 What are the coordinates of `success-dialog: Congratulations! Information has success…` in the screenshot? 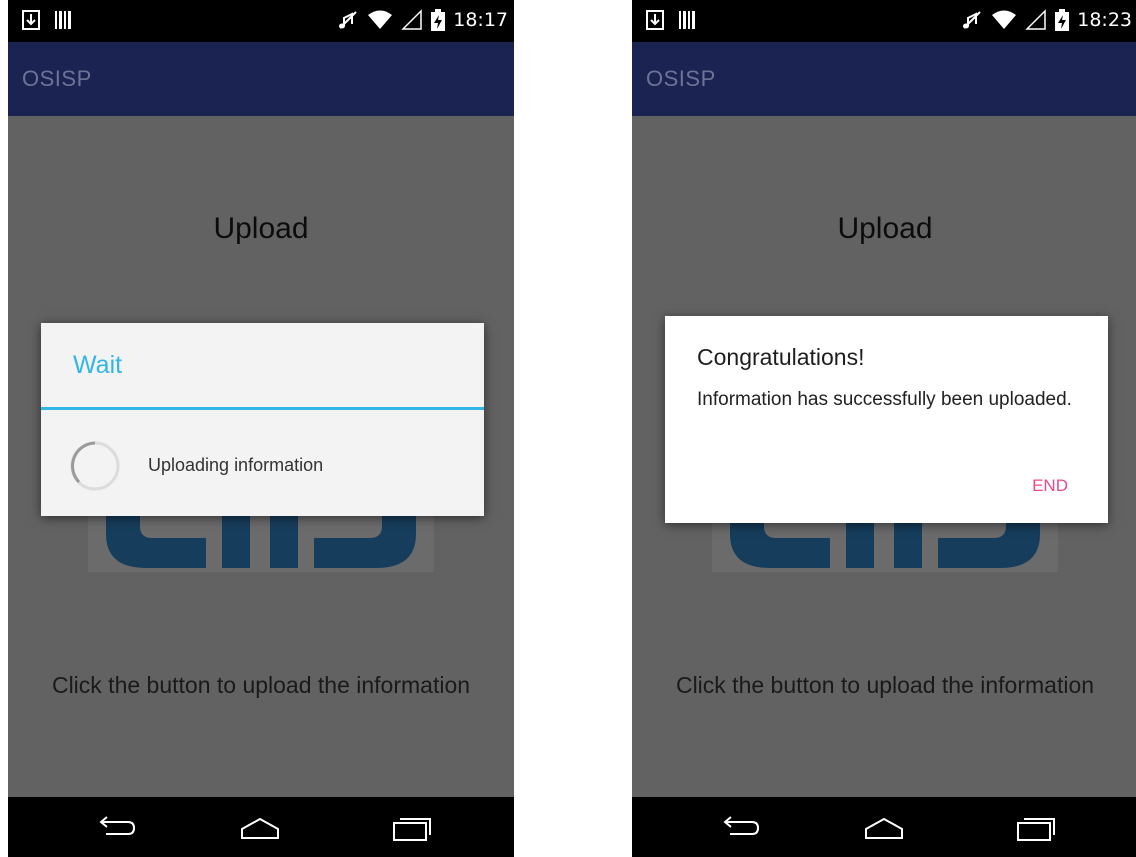 It's located at (886, 419).